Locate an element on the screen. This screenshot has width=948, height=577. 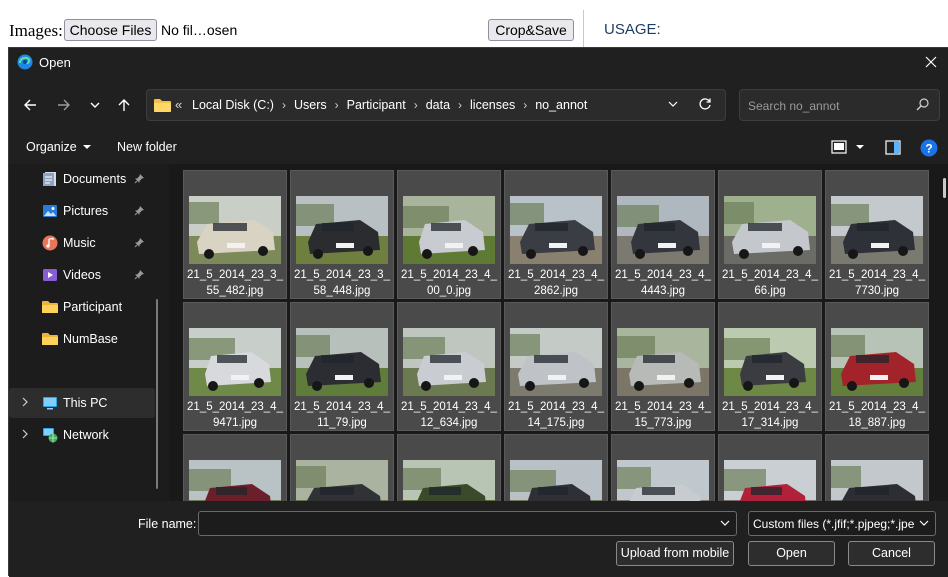
file-type-select: Custom files (*.jfif;*.pjpeg;*.jpe is located at coordinates (842, 523).